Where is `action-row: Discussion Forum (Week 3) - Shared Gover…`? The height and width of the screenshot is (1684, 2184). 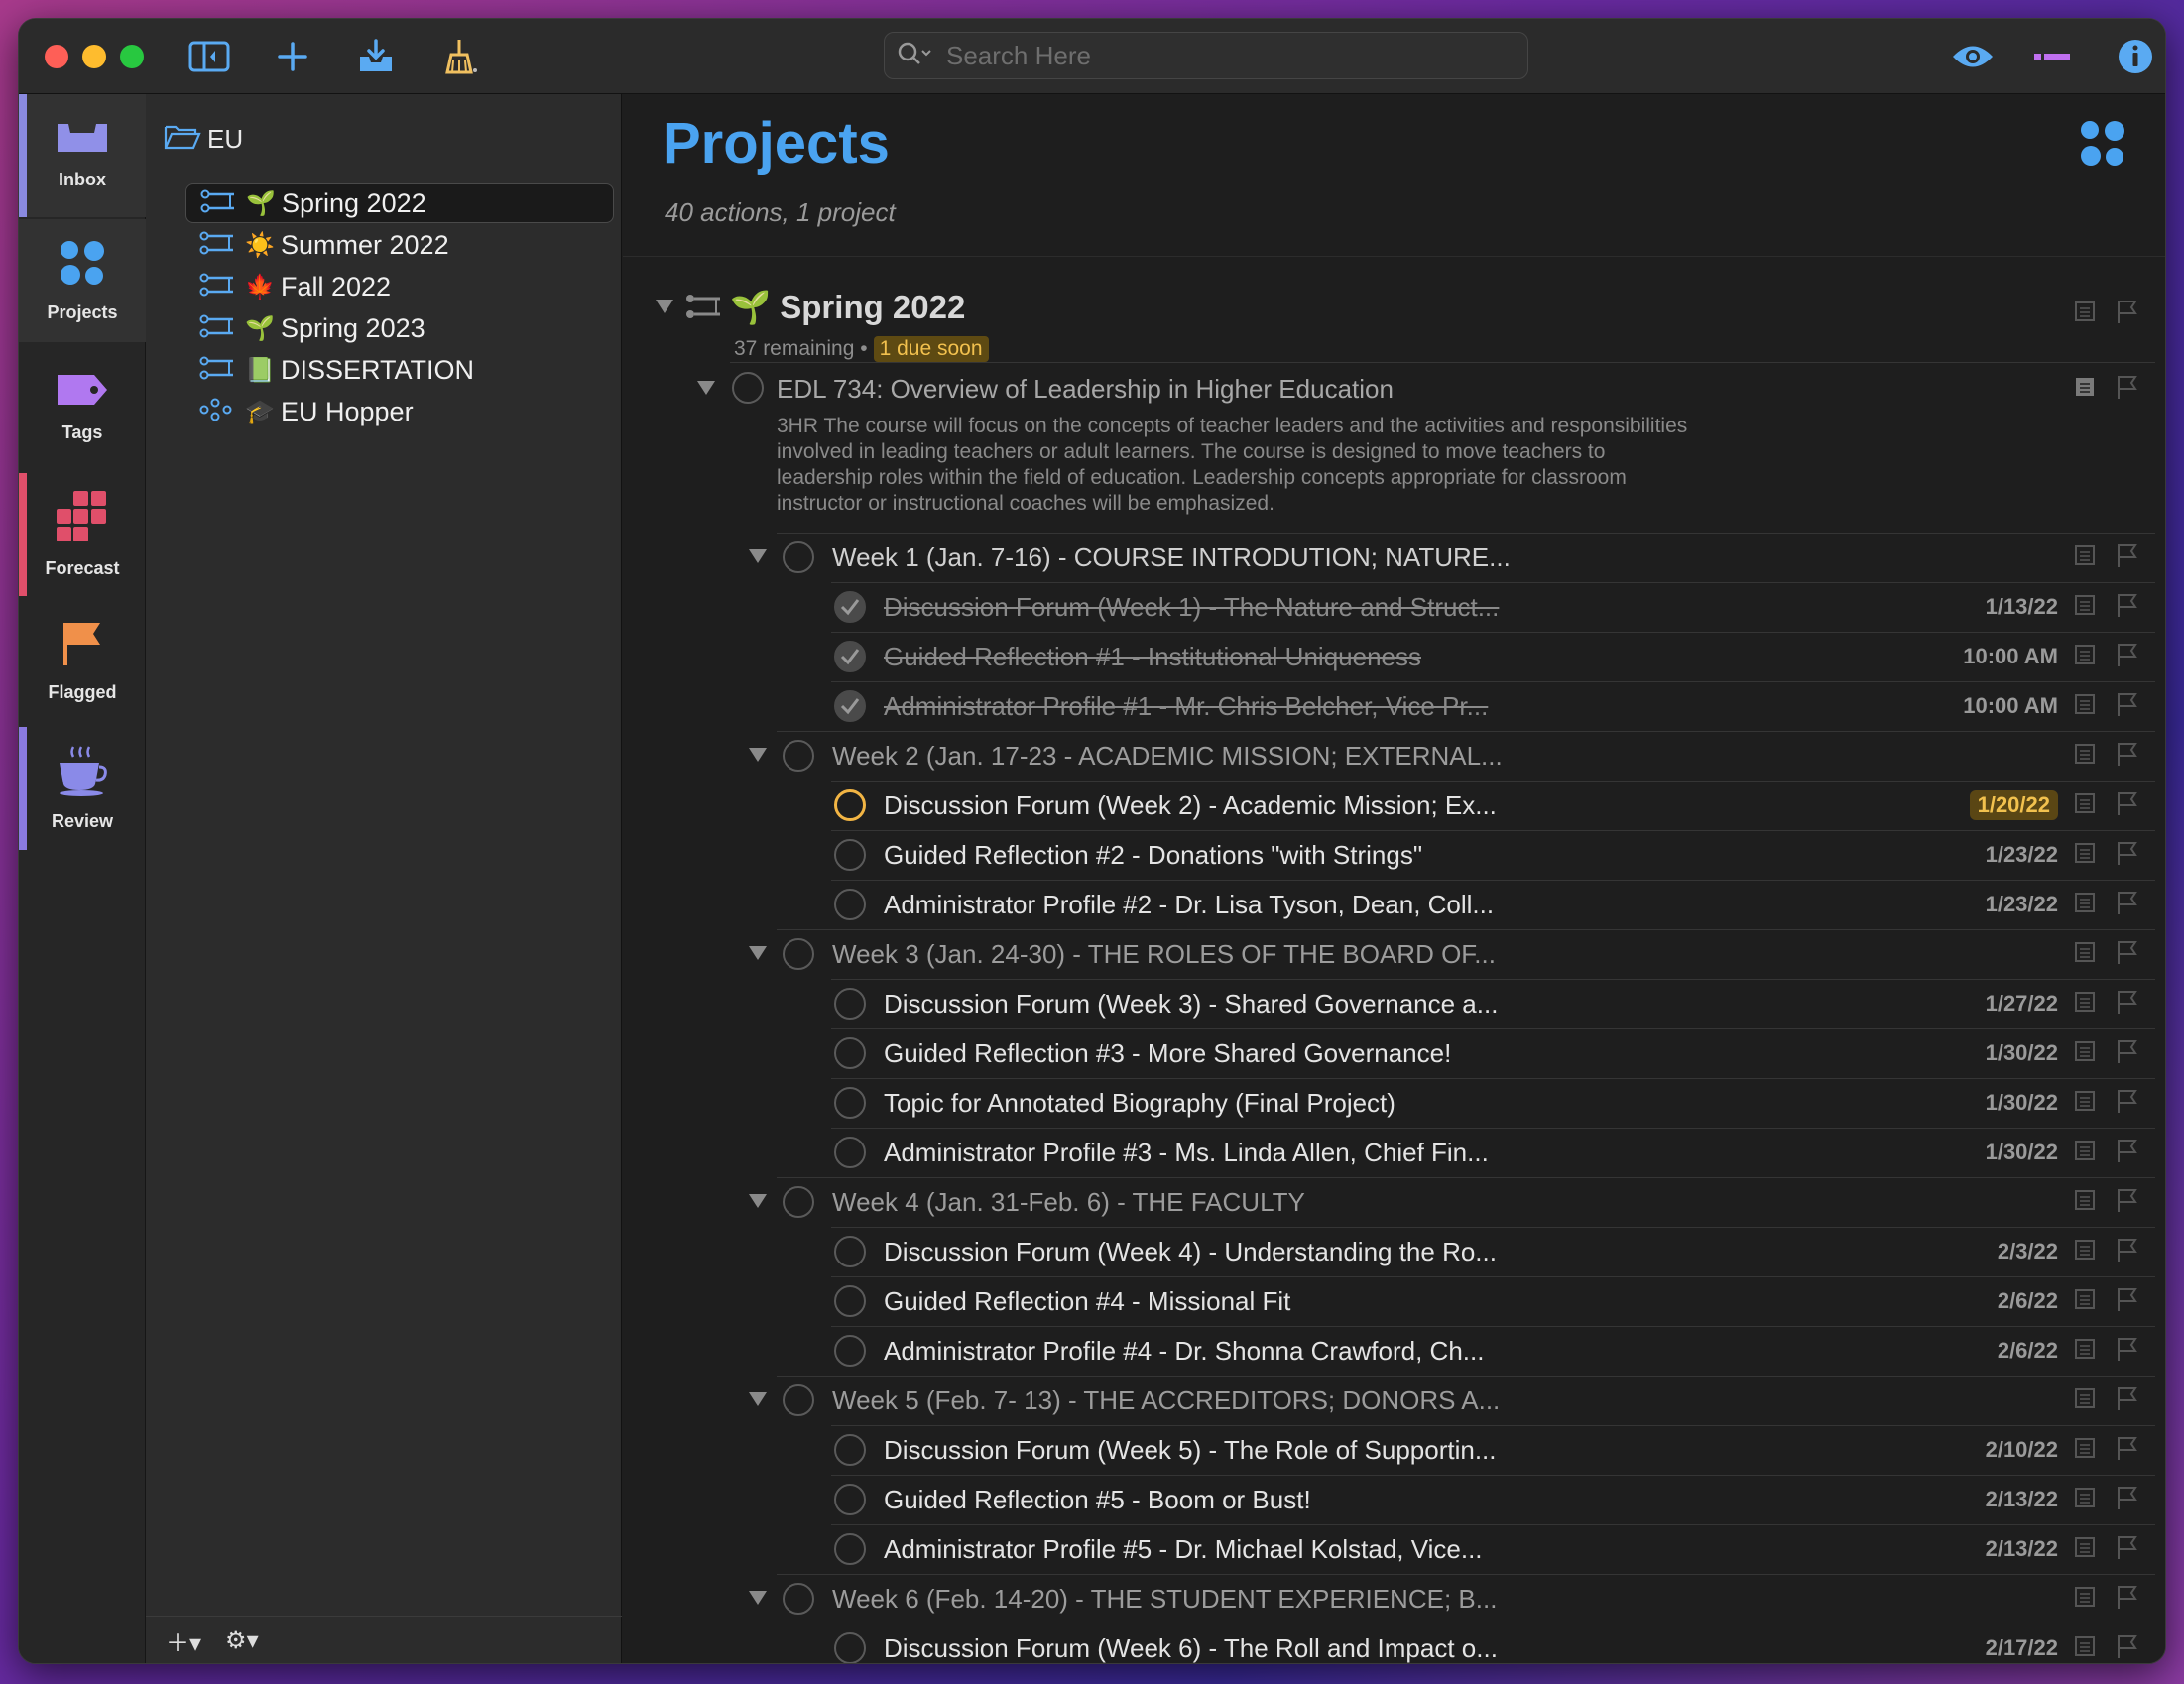 action-row: Discussion Forum (Week 3) - Shared Gover… is located at coordinates (1394, 1003).